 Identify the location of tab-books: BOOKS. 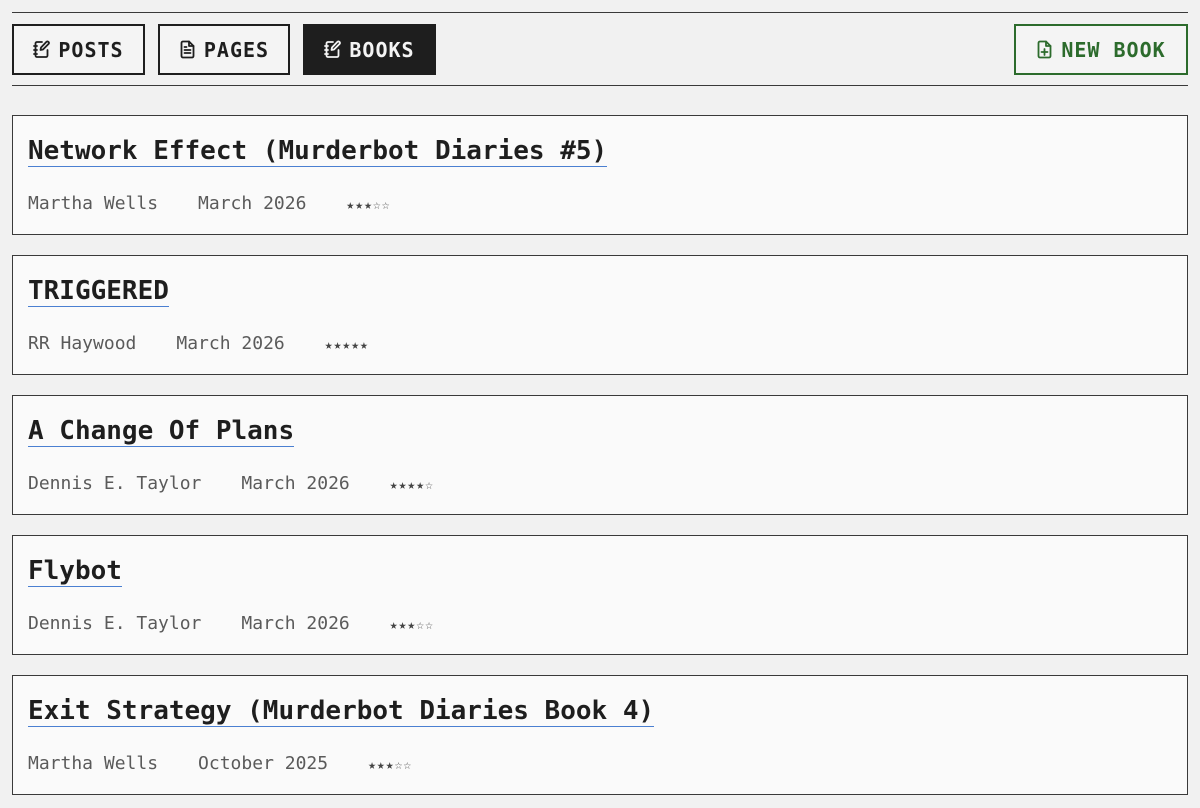
(369, 49).